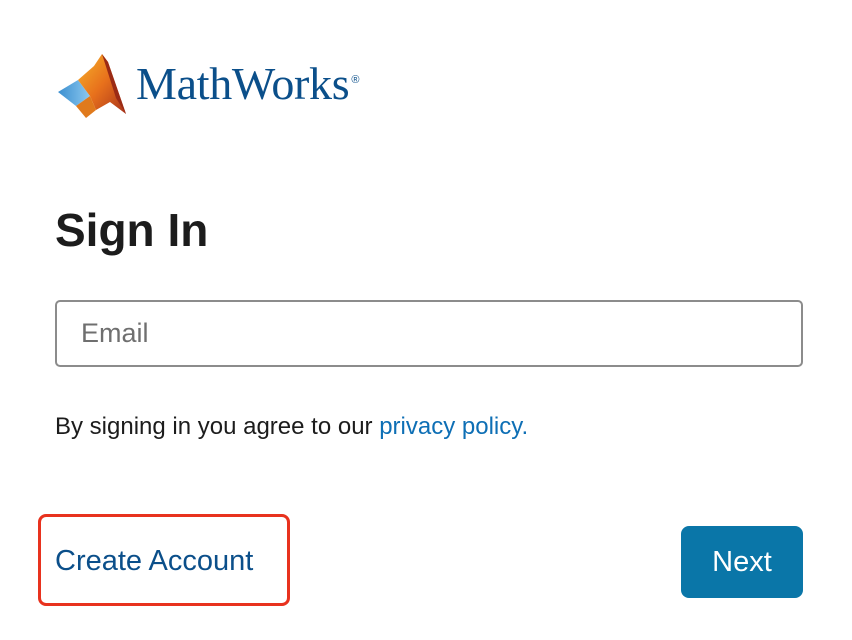 The width and height of the screenshot is (852, 640). I want to click on privacy-policy-link: privacy policy., so click(453, 426).